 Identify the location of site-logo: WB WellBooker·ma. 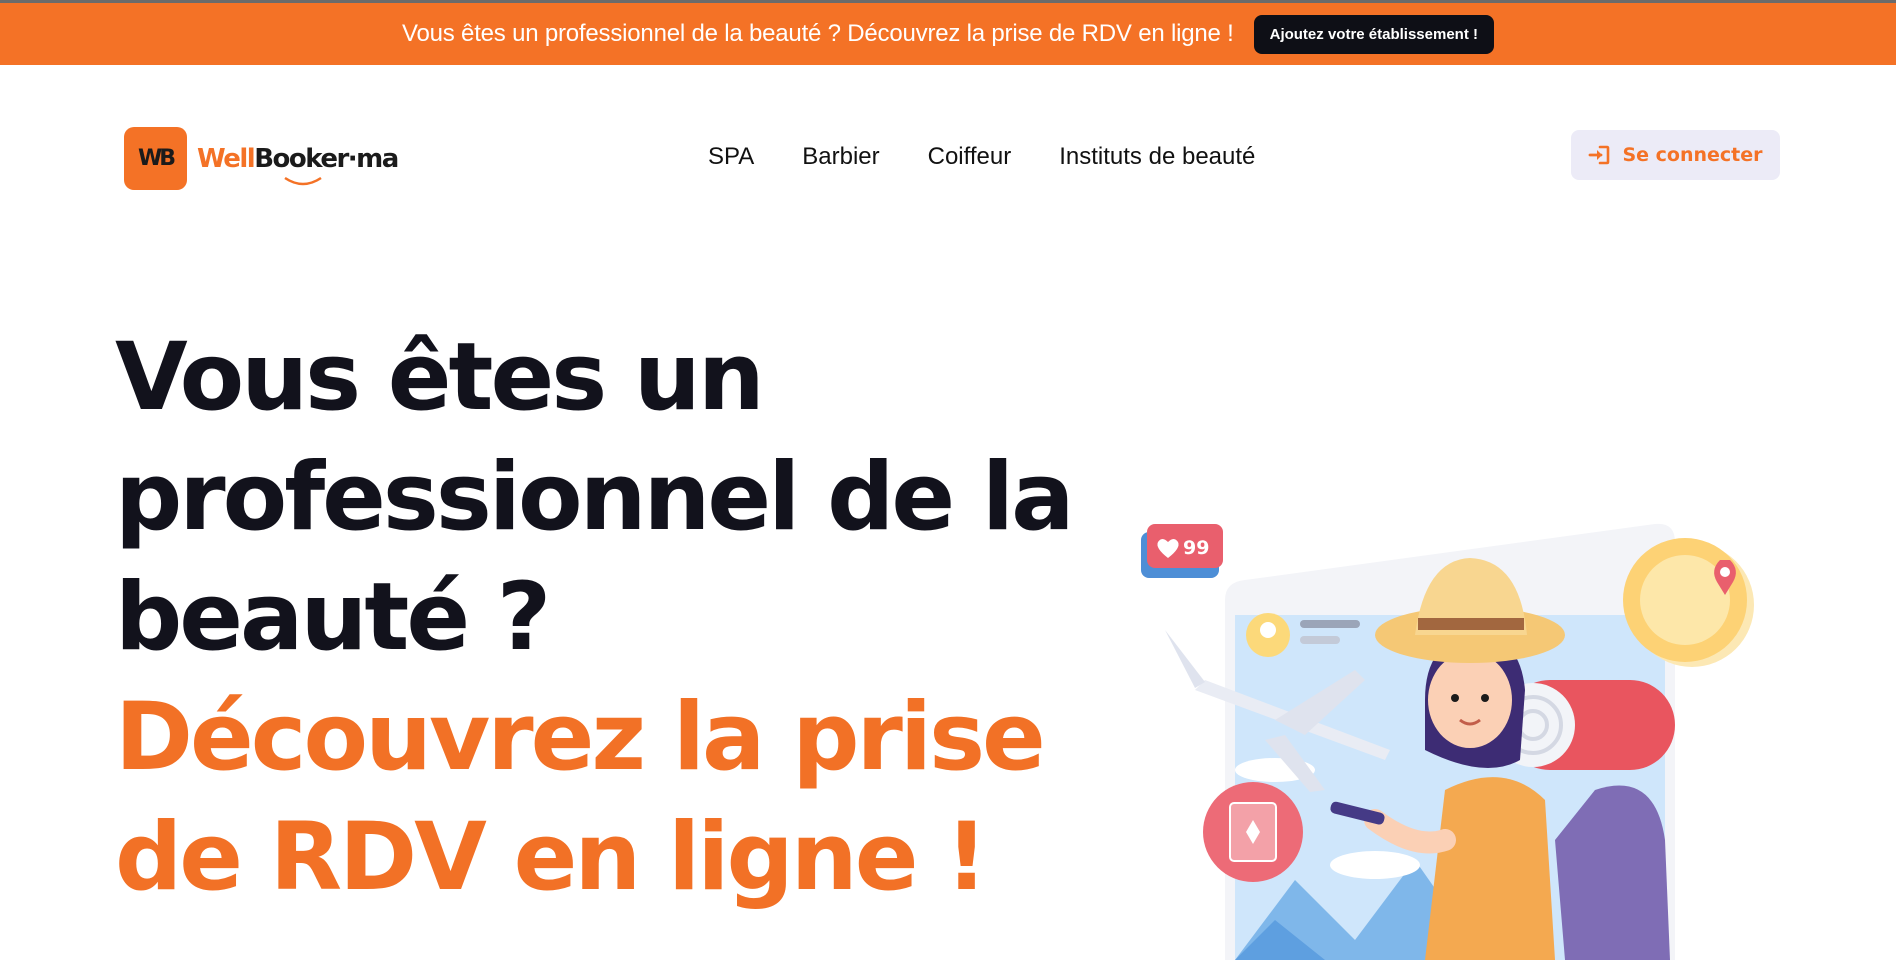
(261, 158).